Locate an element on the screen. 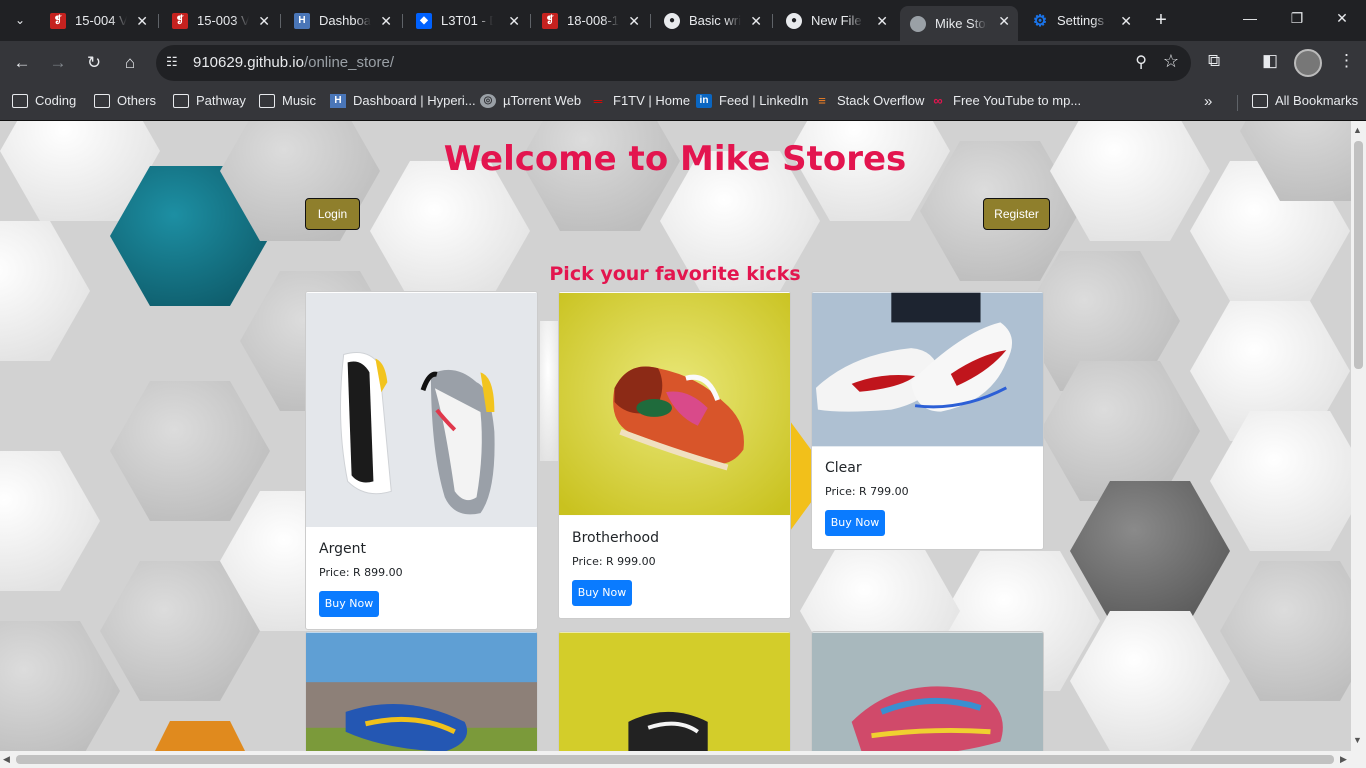 This screenshot has width=1366, height=768. bookmark-utorrent: ◎ µTorrent Web is located at coordinates (530, 100).